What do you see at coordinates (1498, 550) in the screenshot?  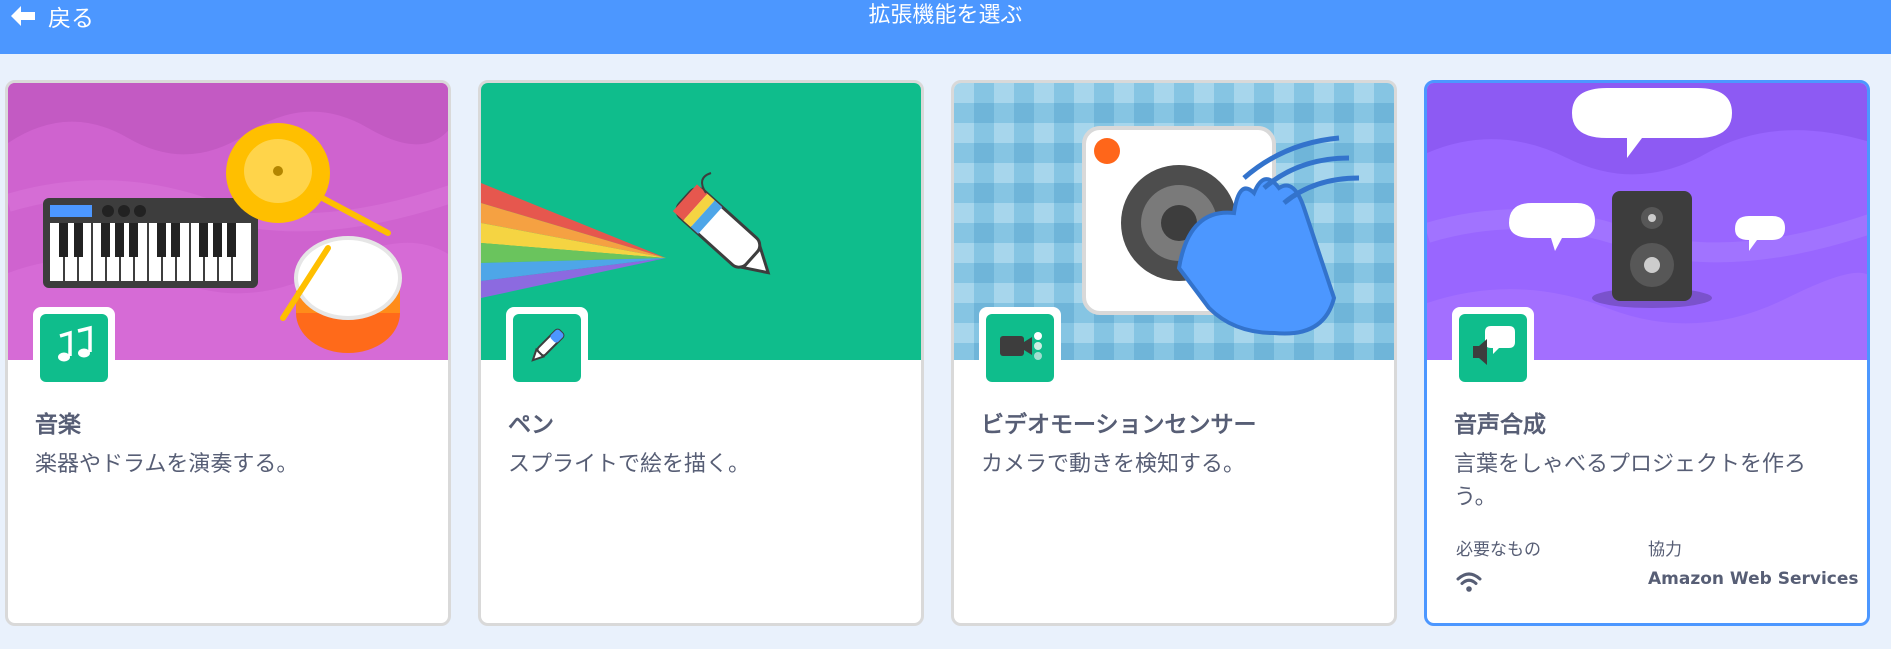 I see `requirements-label: 必要なもの` at bounding box center [1498, 550].